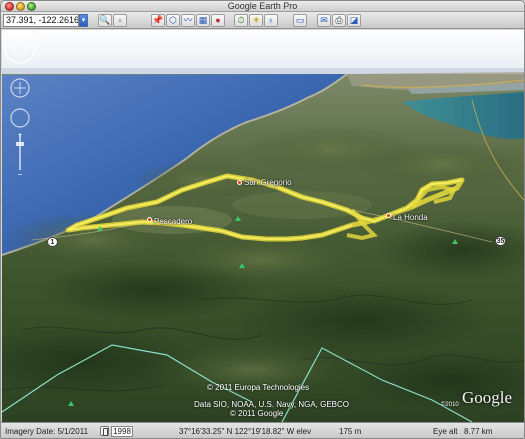  What do you see at coordinates (354, 20) in the screenshot?
I see `google-maps-icon: ◪` at bounding box center [354, 20].